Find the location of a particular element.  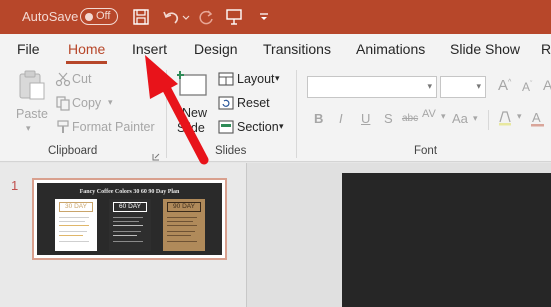

undo-icon is located at coordinates (176, 17).